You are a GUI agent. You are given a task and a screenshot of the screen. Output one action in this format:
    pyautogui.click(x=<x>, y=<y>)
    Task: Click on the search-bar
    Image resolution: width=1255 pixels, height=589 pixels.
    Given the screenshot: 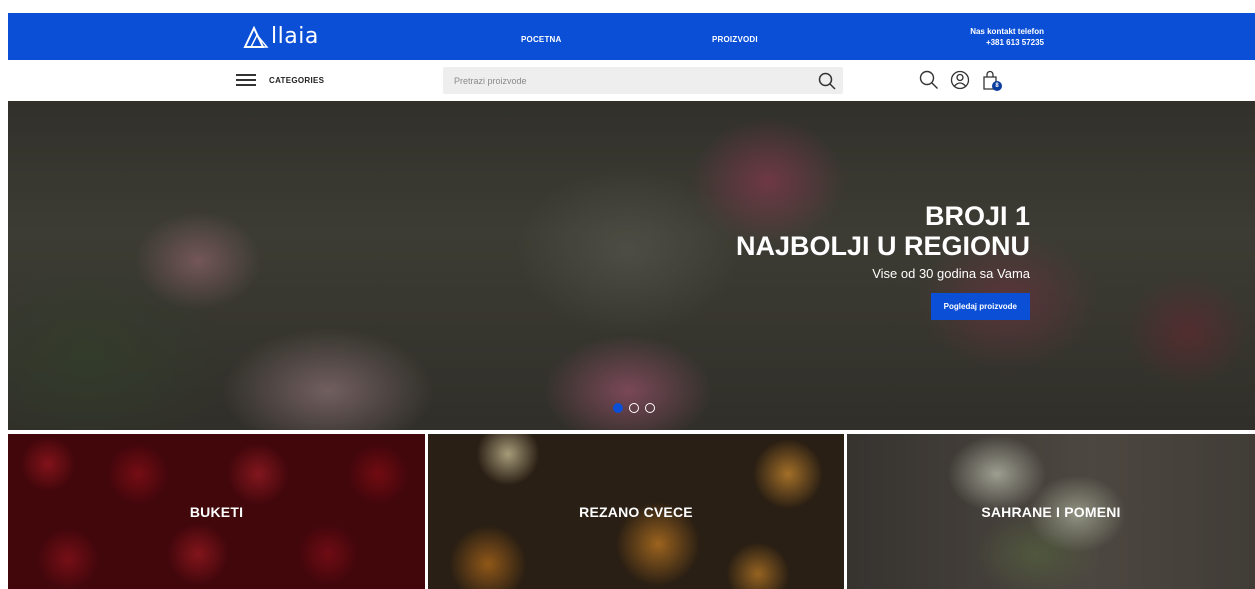 What is the action you would take?
    pyautogui.click(x=643, y=80)
    